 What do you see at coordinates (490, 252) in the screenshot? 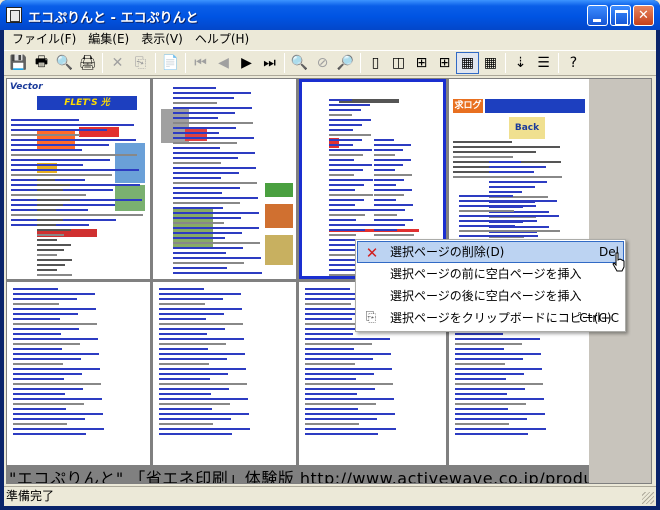
I see `ctx-delete-page: ✕ 選択ページの削除(D) Del` at bounding box center [490, 252].